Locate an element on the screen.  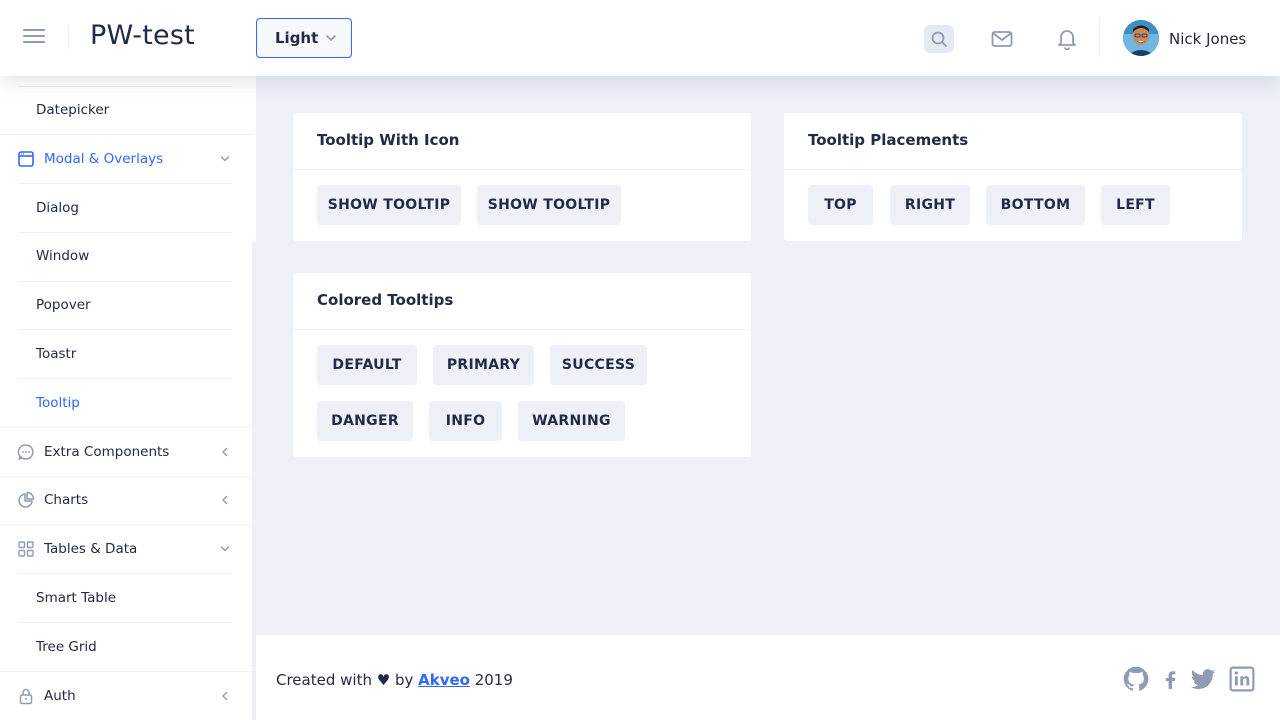
sidebar-item-dialog: Dialog is located at coordinates (126, 208).